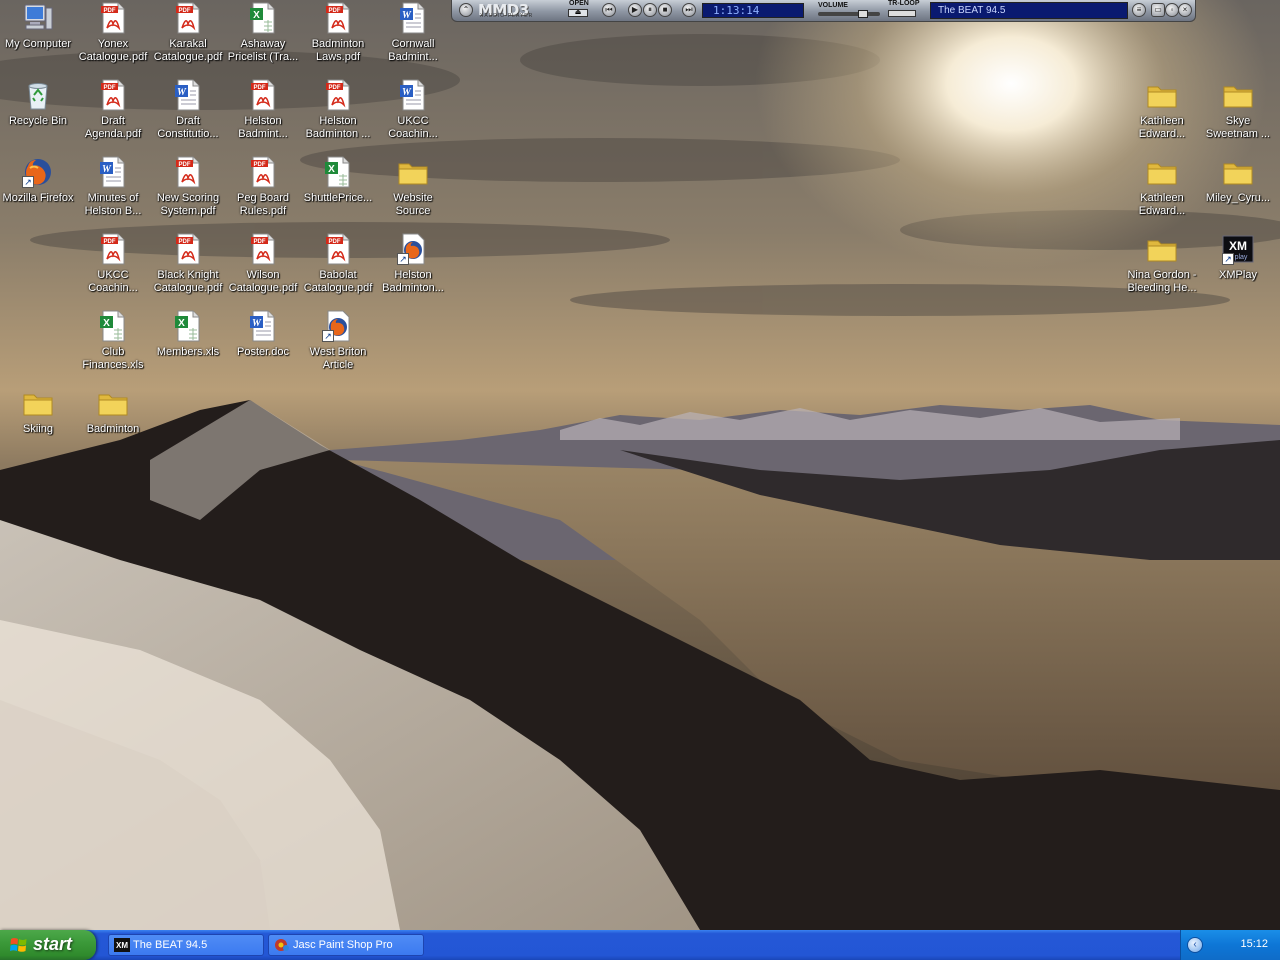 This screenshot has width=1280, height=960. What do you see at coordinates (113, 37) in the screenshot?
I see `desktop-icon-yonex: PDF Yonex Catalogue.pdf` at bounding box center [113, 37].